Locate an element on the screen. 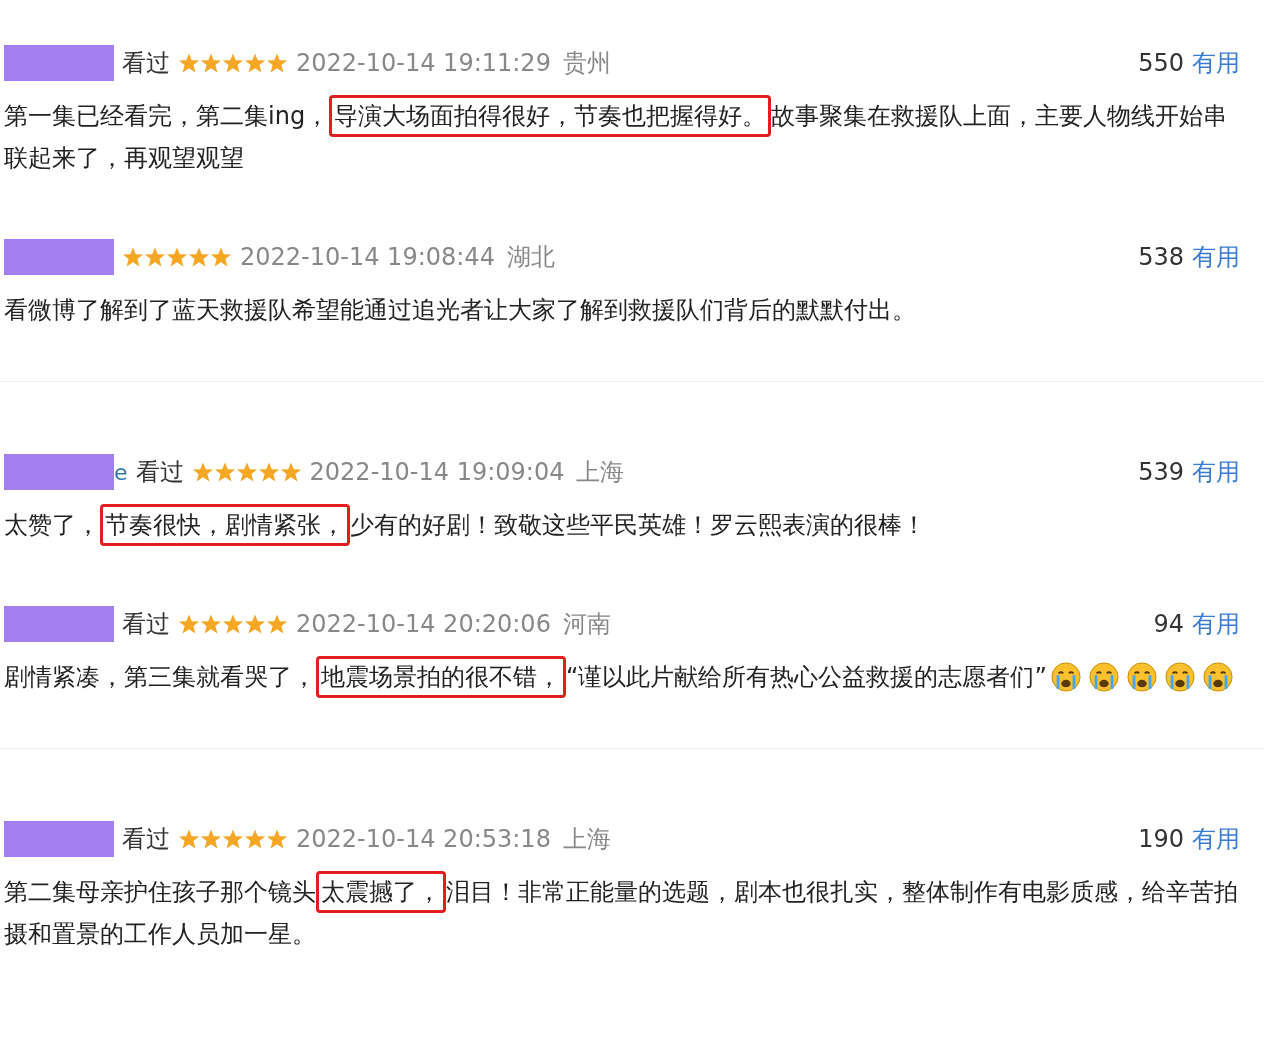 The height and width of the screenshot is (1052, 1264). review-location: 湖北 is located at coordinates (530, 257).